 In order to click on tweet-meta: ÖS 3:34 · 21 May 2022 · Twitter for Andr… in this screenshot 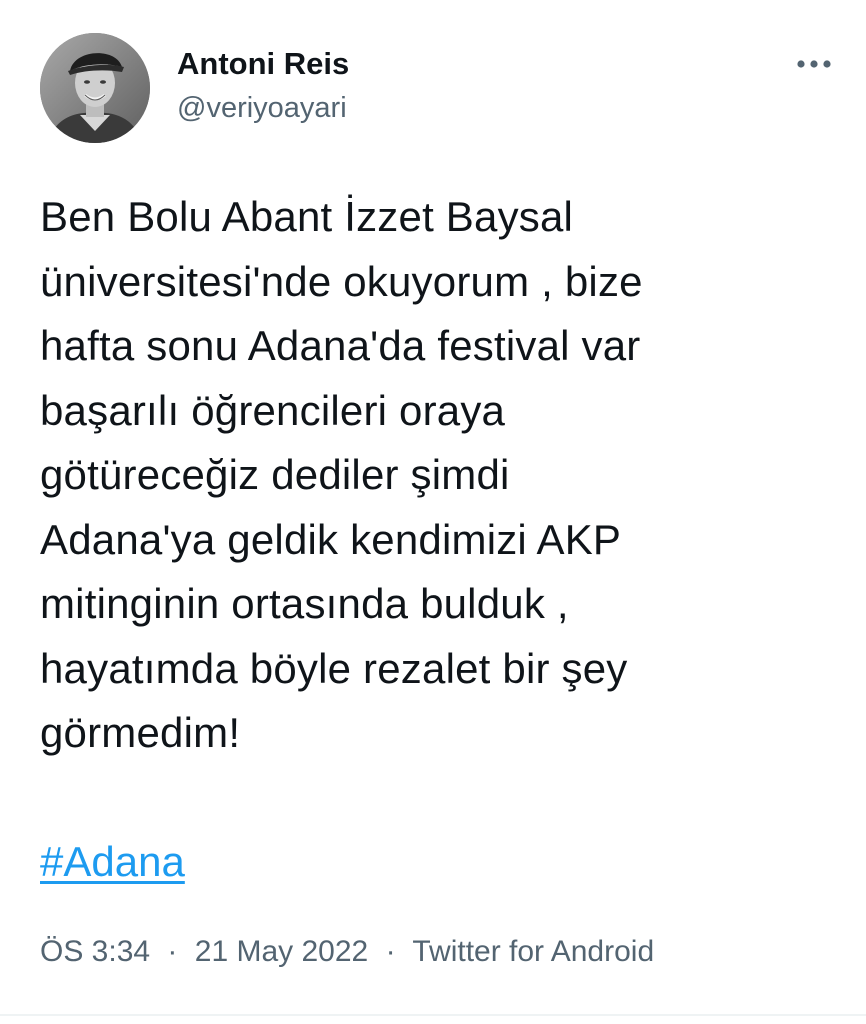, I will do `click(347, 952)`.